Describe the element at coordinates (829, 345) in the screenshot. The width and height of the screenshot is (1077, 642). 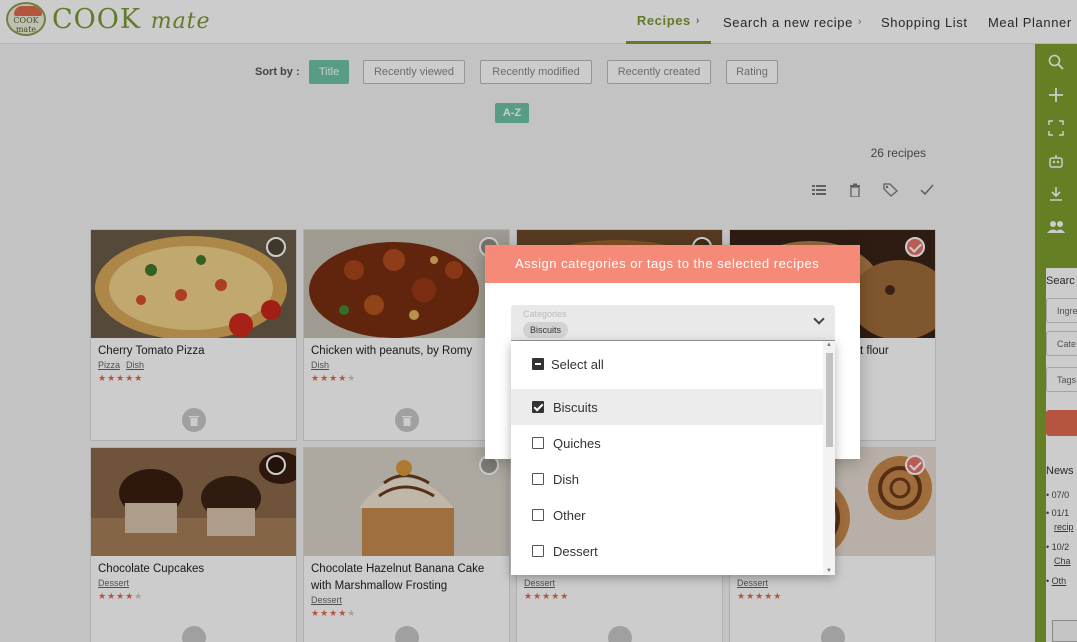
I see `scroll-up-icon: ▲` at that location.